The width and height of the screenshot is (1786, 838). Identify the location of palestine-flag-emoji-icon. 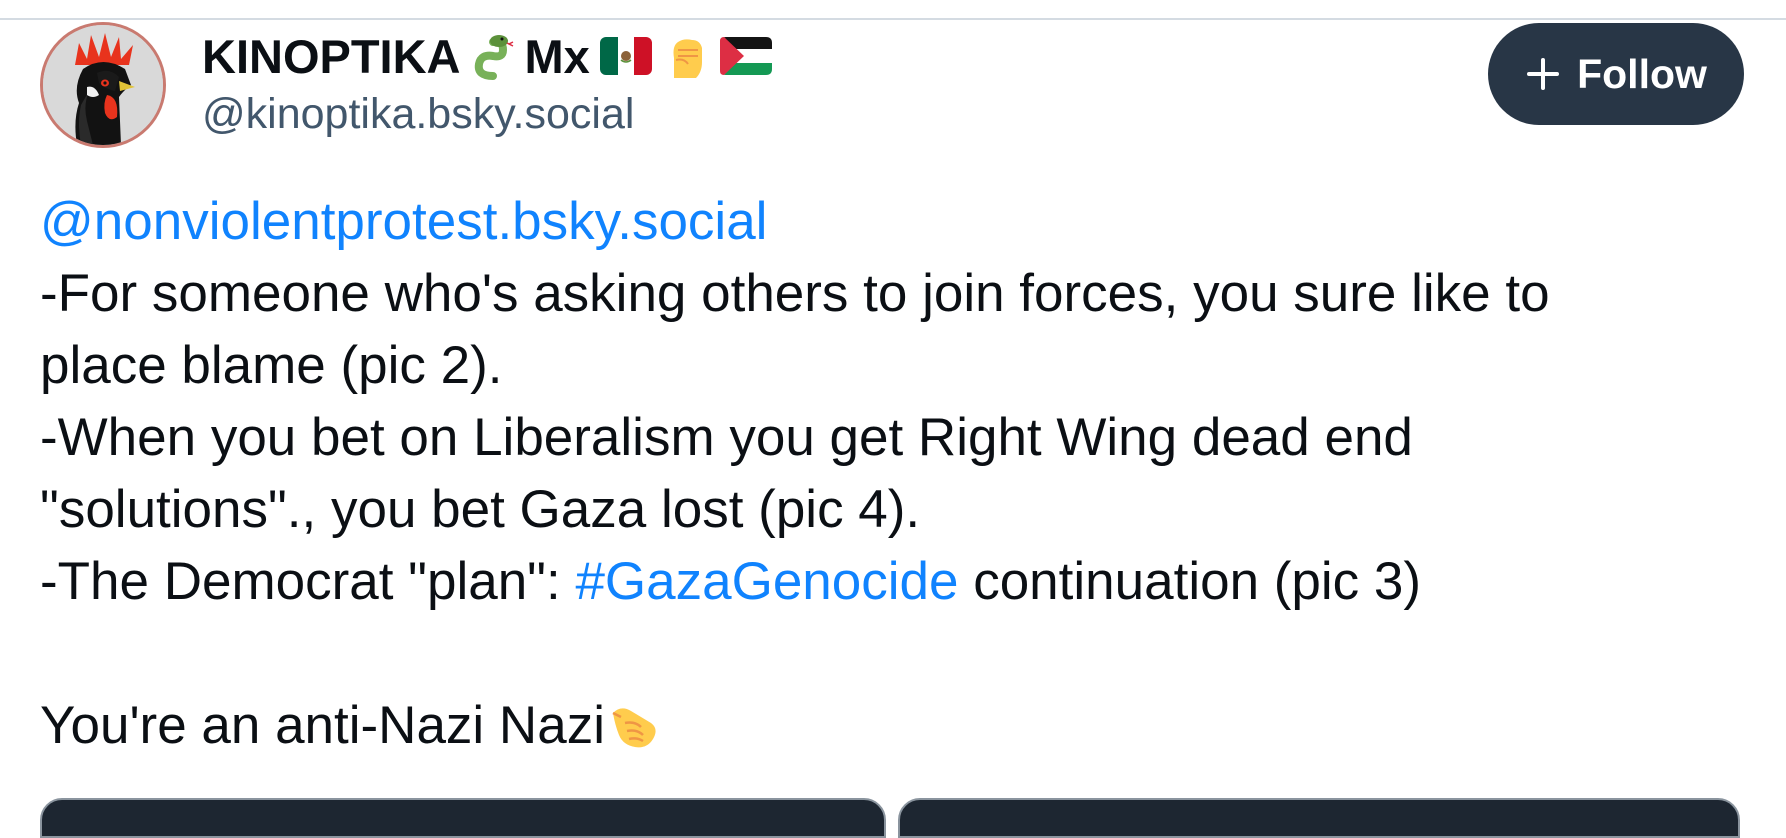
(745, 56).